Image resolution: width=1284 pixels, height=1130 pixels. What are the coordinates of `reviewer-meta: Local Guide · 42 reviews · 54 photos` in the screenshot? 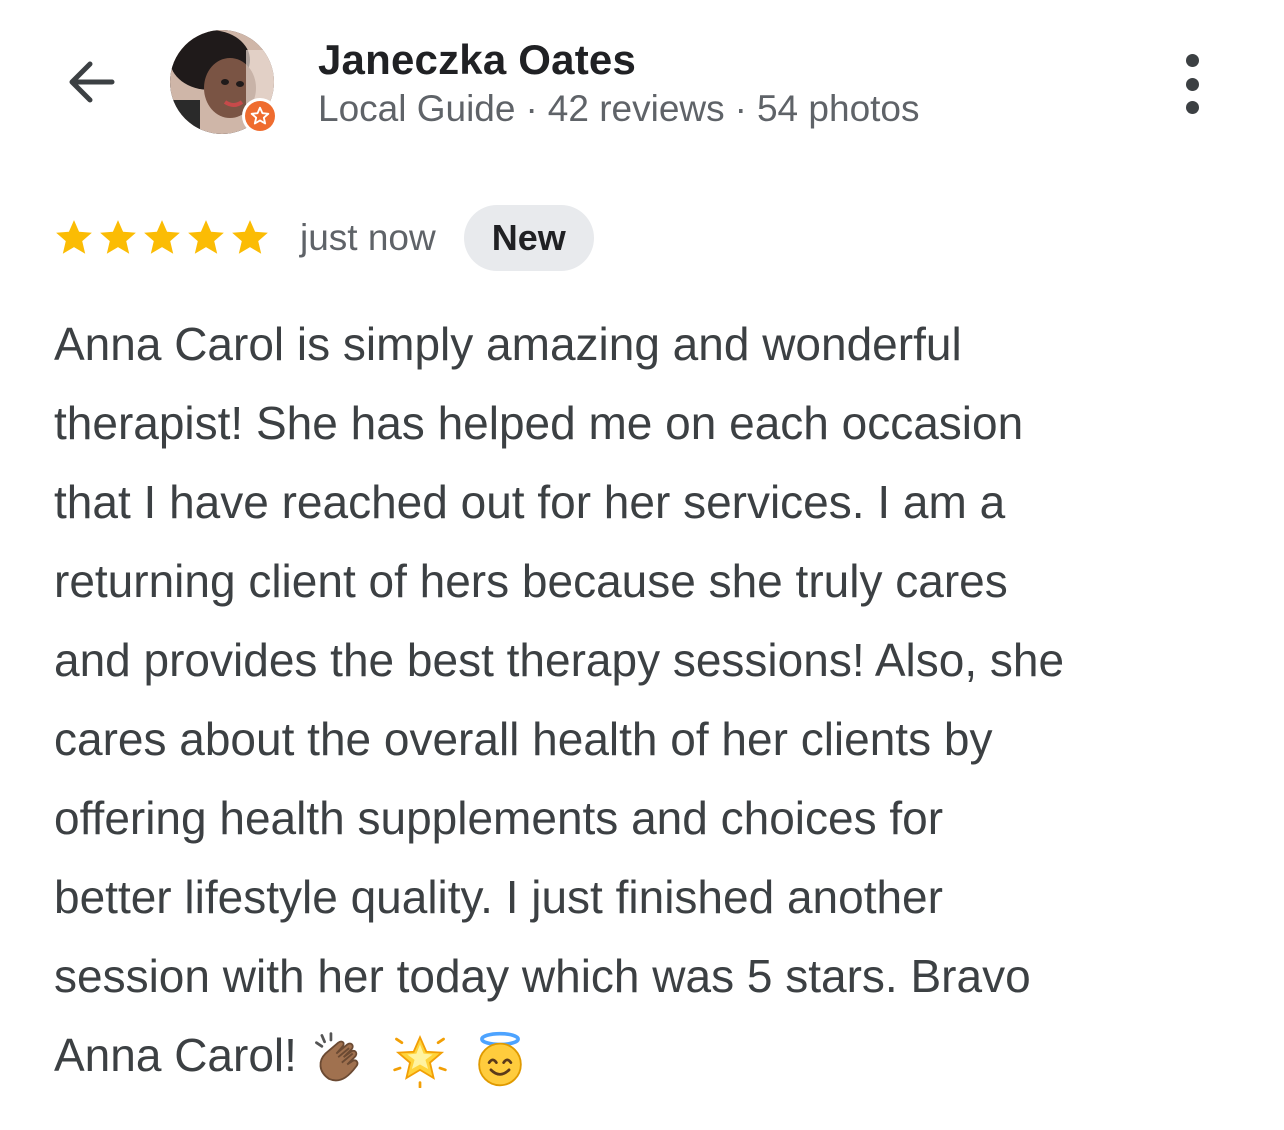 It's located at (619, 109).